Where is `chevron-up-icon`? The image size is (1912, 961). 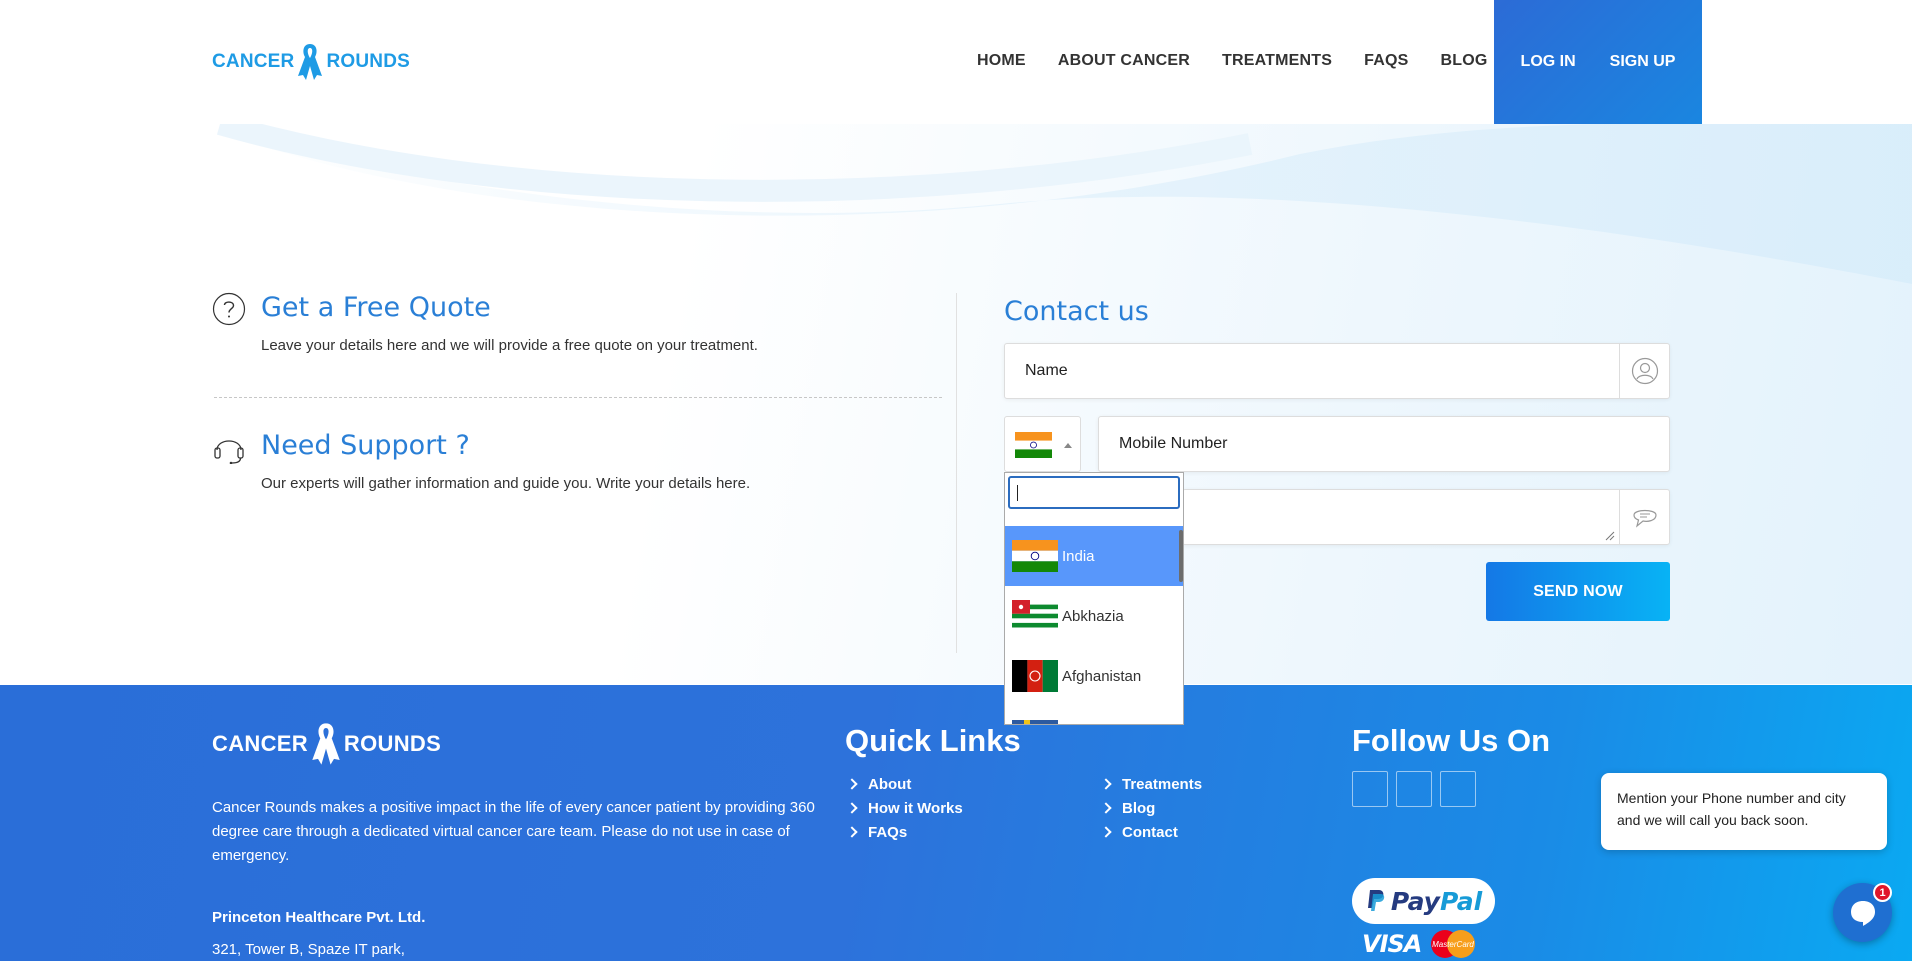
chevron-up-icon is located at coordinates (1068, 445).